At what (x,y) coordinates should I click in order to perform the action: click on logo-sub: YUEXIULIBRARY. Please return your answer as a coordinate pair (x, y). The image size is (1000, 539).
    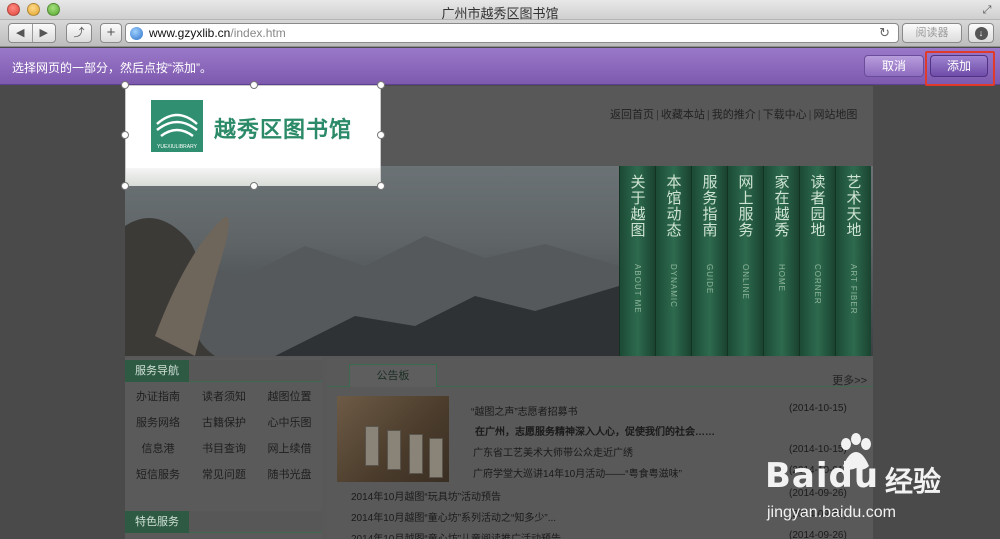
    Looking at the image, I should click on (177, 147).